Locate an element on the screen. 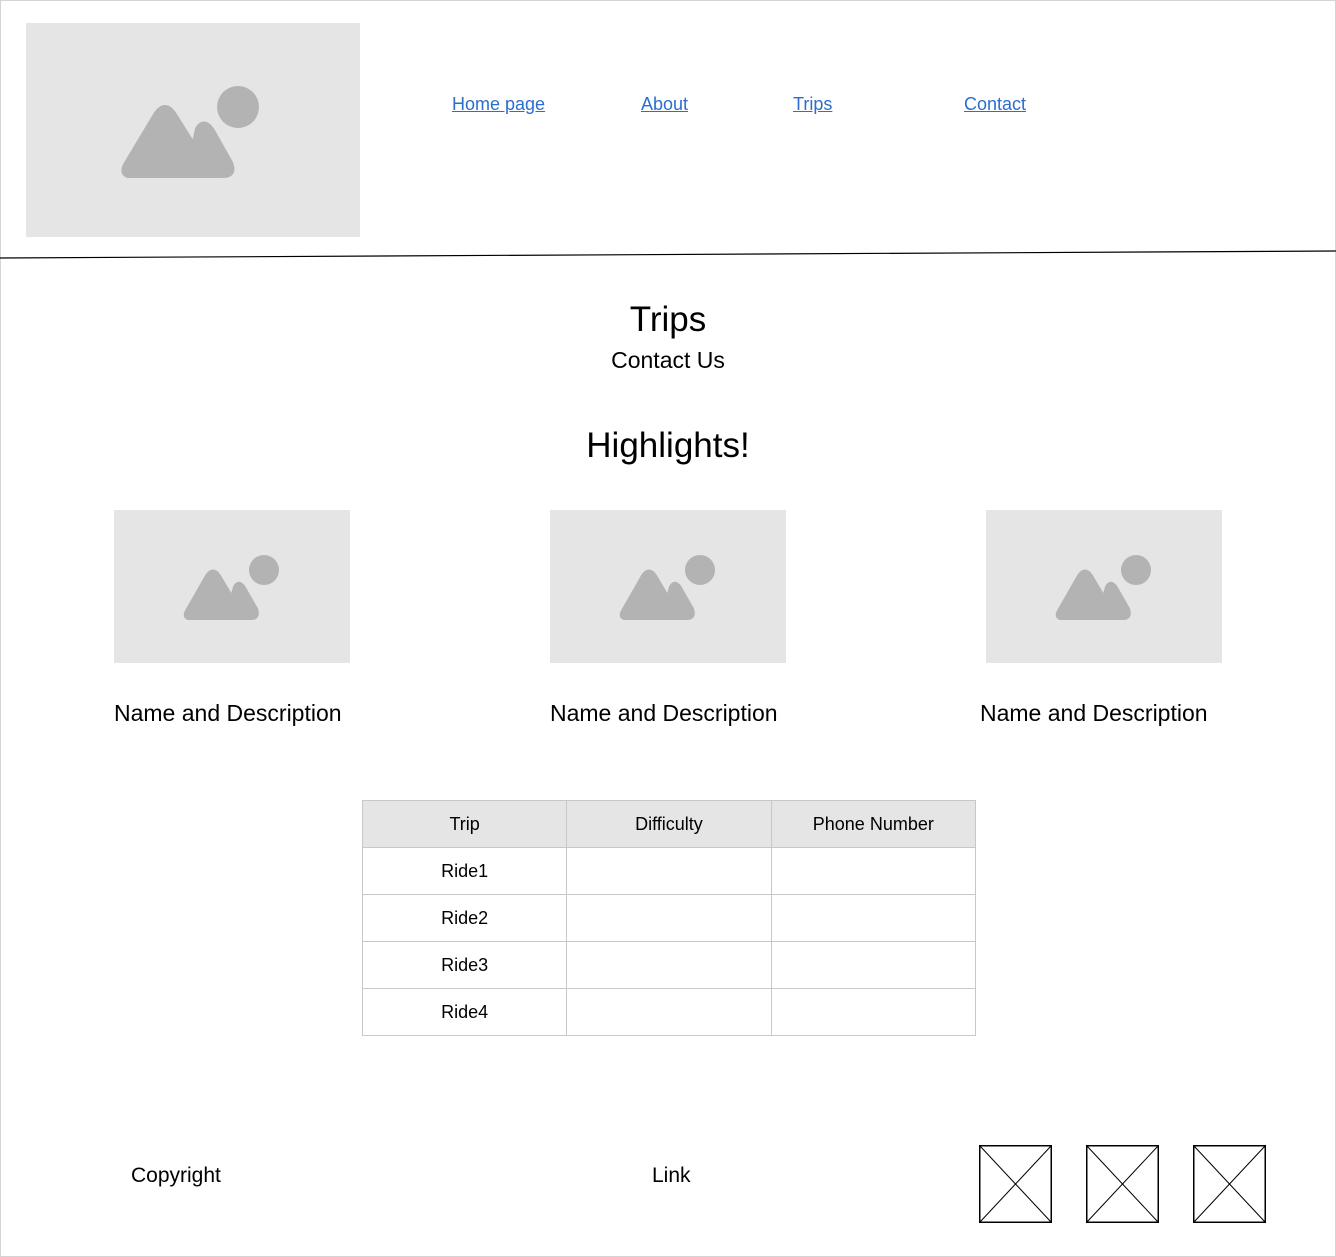 Image resolution: width=1336 pixels, height=1257 pixels. table-row: Ride1 is located at coordinates (669, 871).